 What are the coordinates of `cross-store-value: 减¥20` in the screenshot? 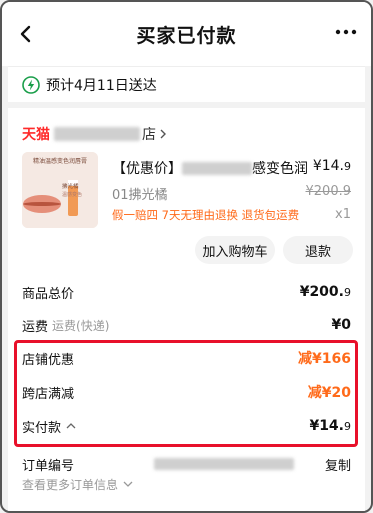 It's located at (329, 393).